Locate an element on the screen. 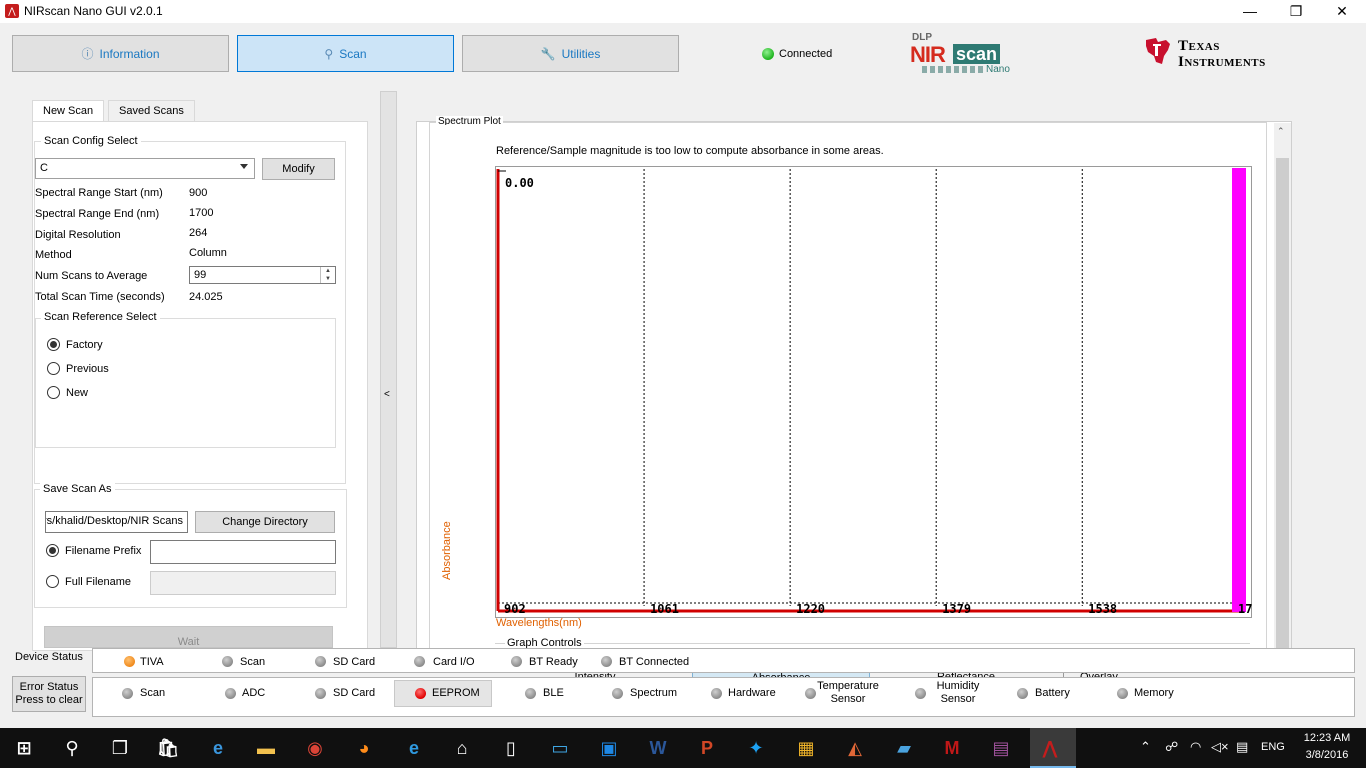 The height and width of the screenshot is (768, 1366). nirscan-icon: ⋀ is located at coordinates (1050, 748).